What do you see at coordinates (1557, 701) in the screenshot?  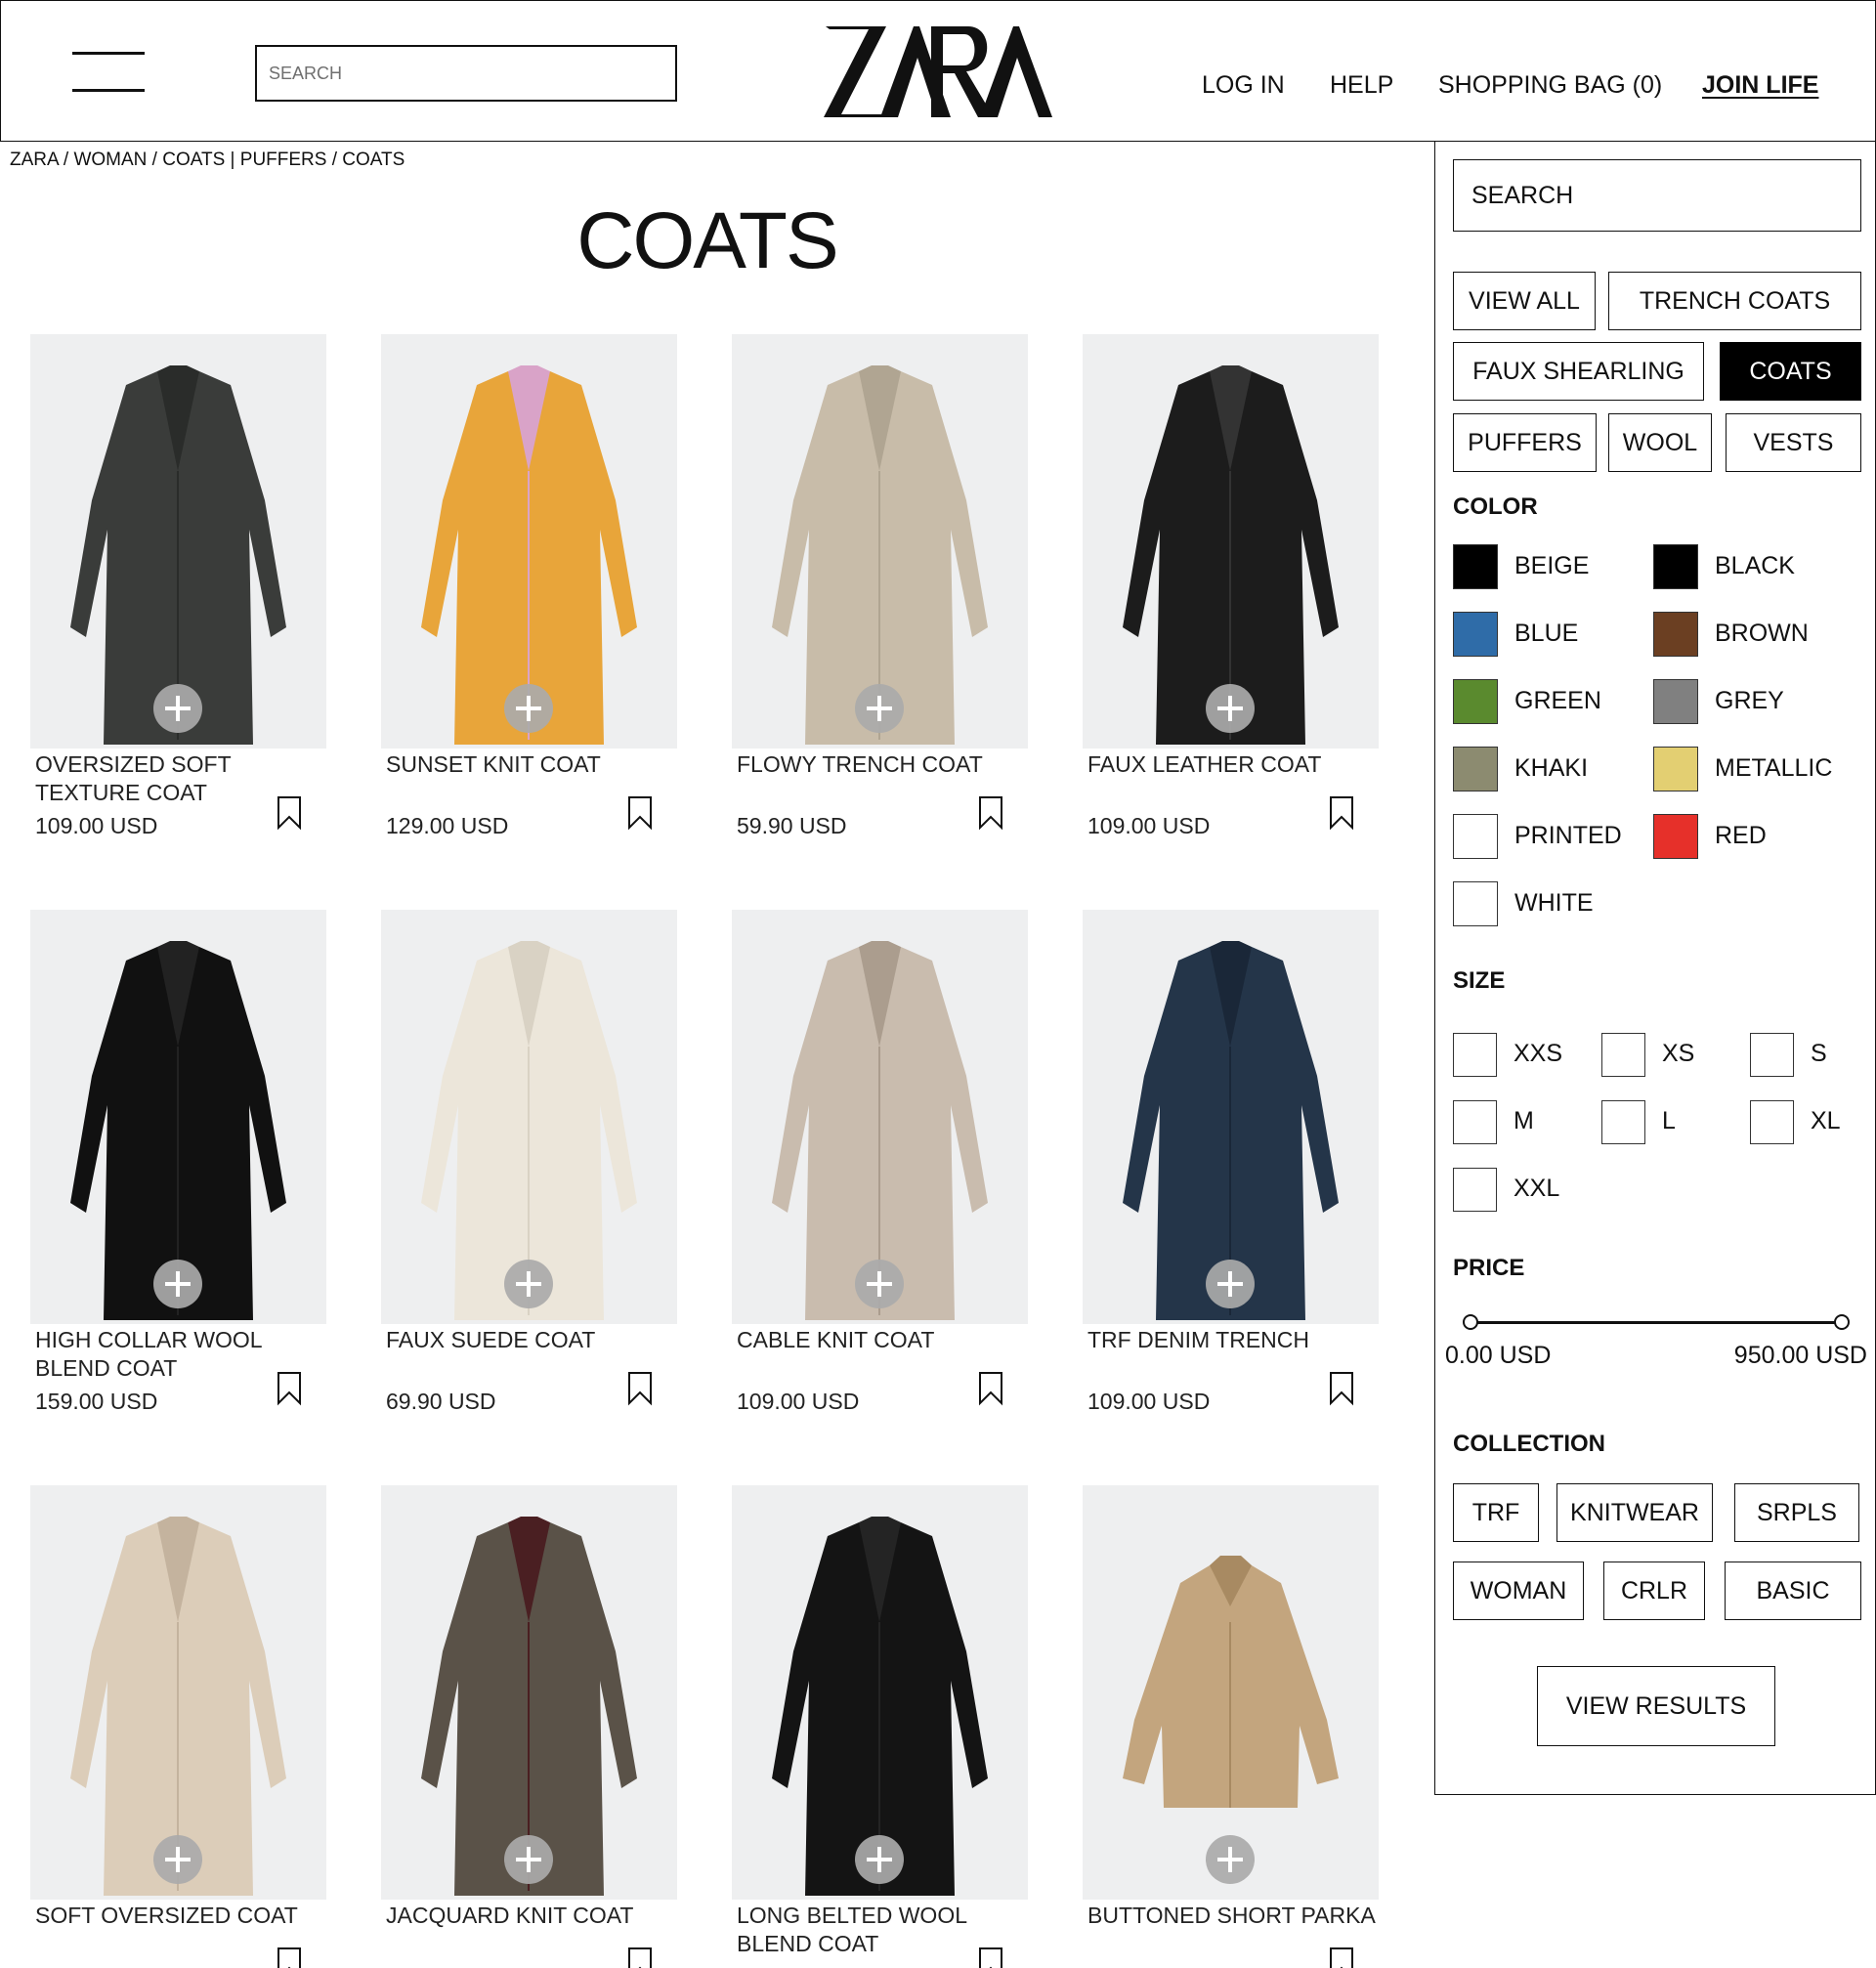 I see `color-label: GREEN` at bounding box center [1557, 701].